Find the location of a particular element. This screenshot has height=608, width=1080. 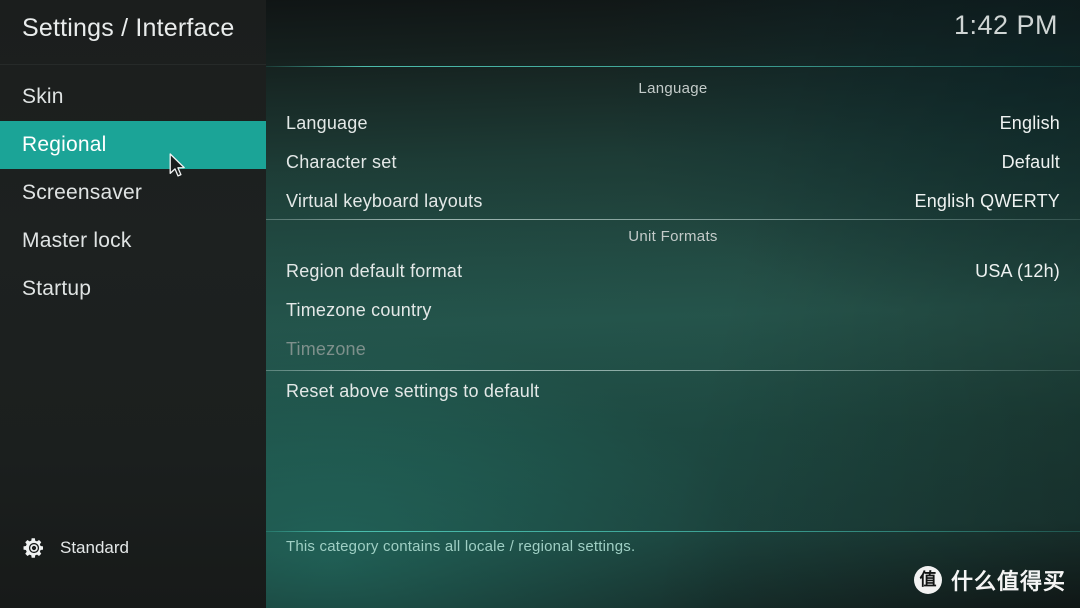

setting-label: Language is located at coordinates (327, 123).